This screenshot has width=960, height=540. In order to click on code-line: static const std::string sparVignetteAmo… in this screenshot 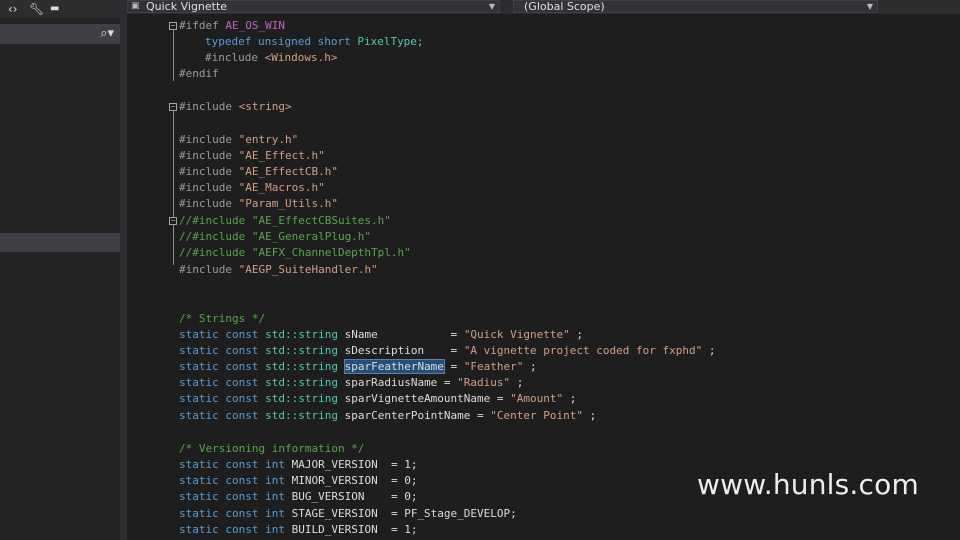, I will do `click(378, 398)`.